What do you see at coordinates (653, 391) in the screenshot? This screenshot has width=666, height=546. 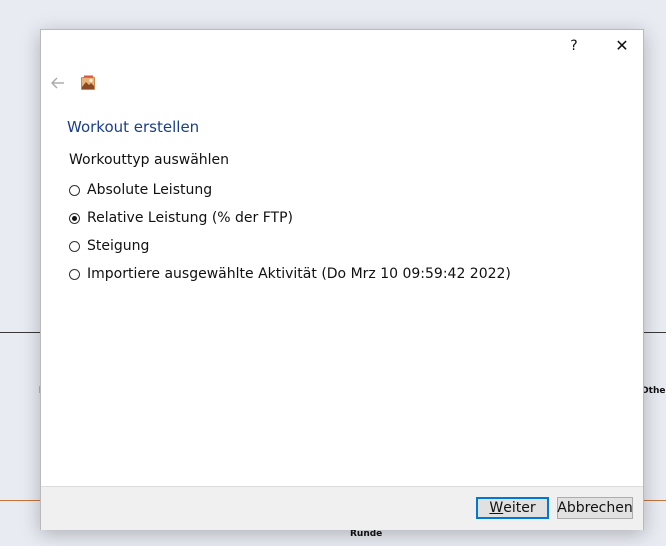 I see `background-legend-label: Other` at bounding box center [653, 391].